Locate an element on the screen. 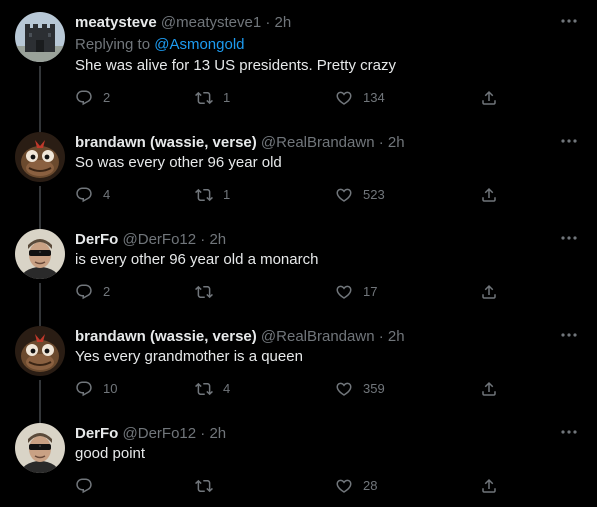 This screenshot has height=507, width=597. share-button is located at coordinates (489, 486).